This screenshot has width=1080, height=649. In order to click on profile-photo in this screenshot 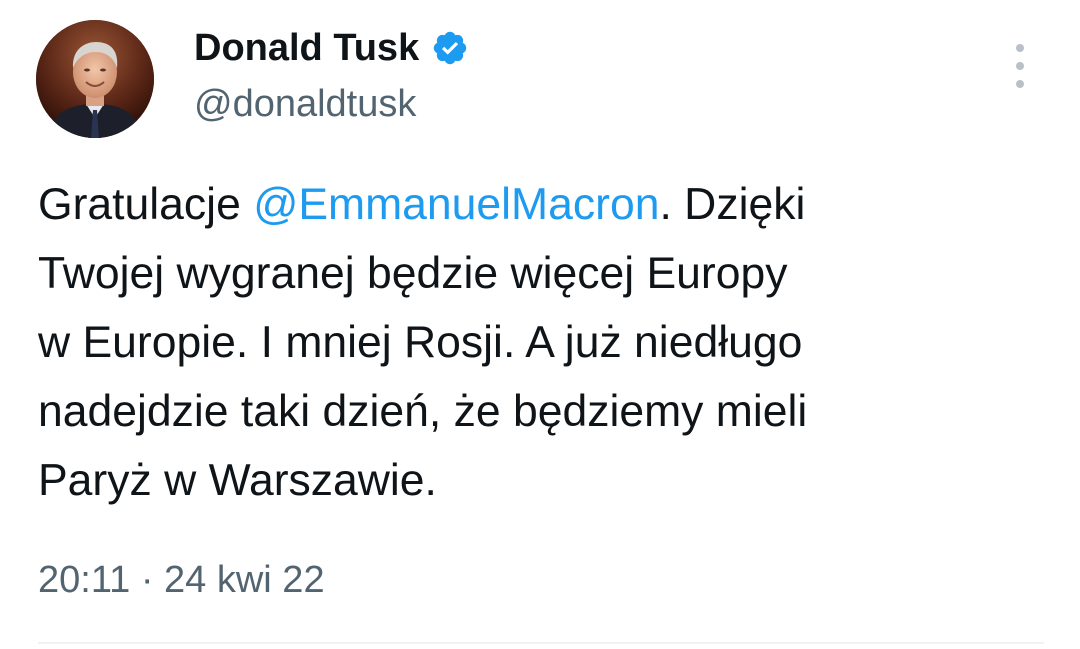, I will do `click(95, 79)`.